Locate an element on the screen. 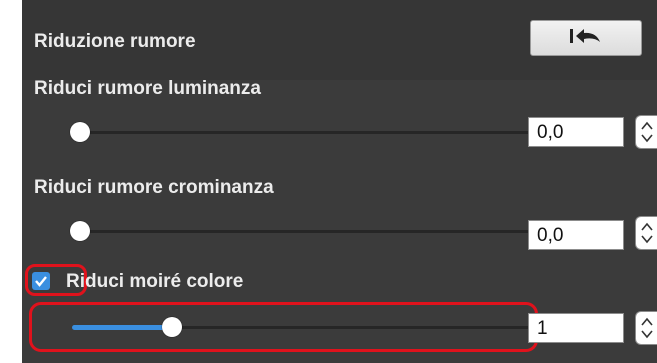 Image resolution: width=657 pixels, height=363 pixels. chrominance-stepper is located at coordinates (646, 233).